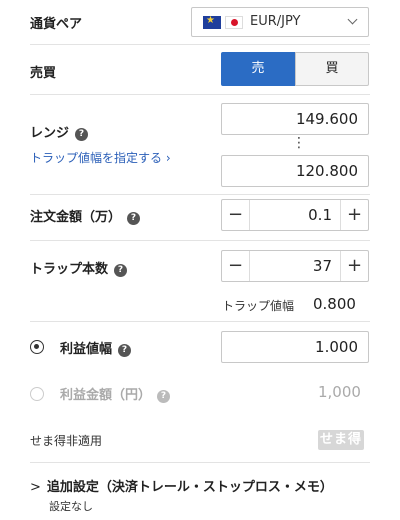 The height and width of the screenshot is (520, 400). Describe the element at coordinates (43, 73) in the screenshot. I see `side-label: 売買` at that location.